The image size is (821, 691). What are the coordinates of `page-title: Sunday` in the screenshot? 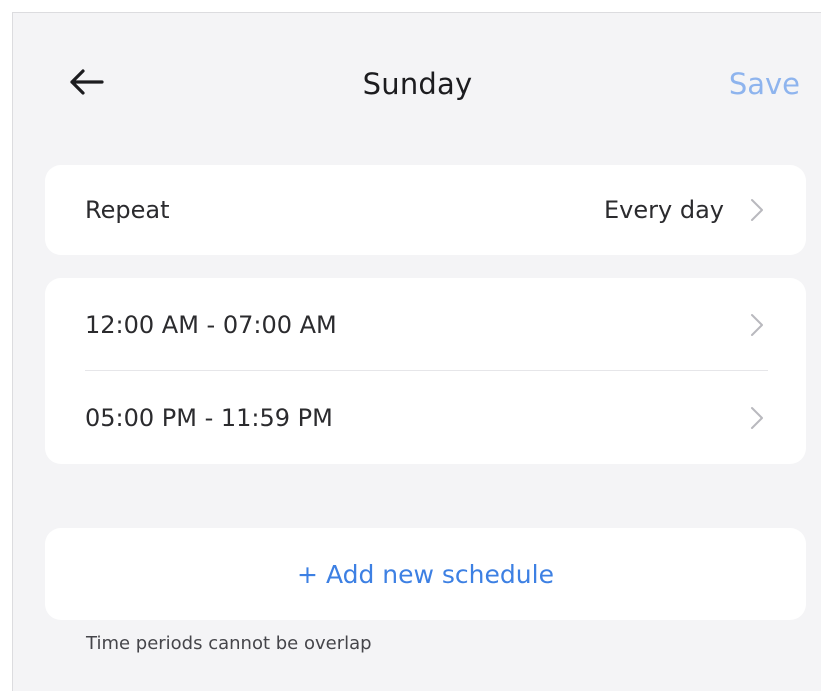 It's located at (417, 84).